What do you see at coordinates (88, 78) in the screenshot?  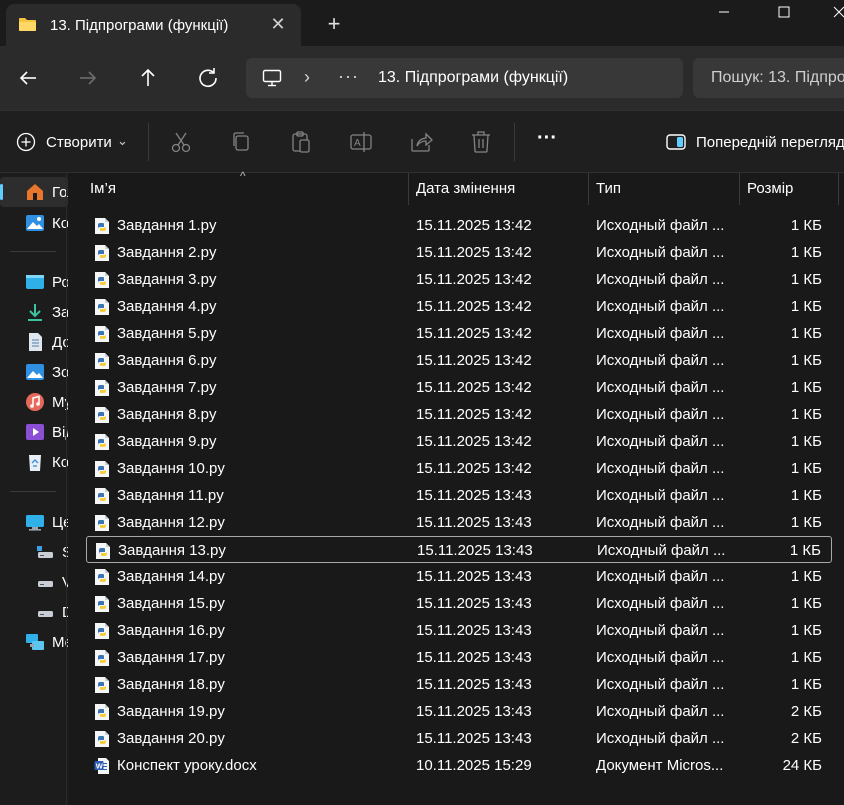 I see `forward-arrow-icon` at bounding box center [88, 78].